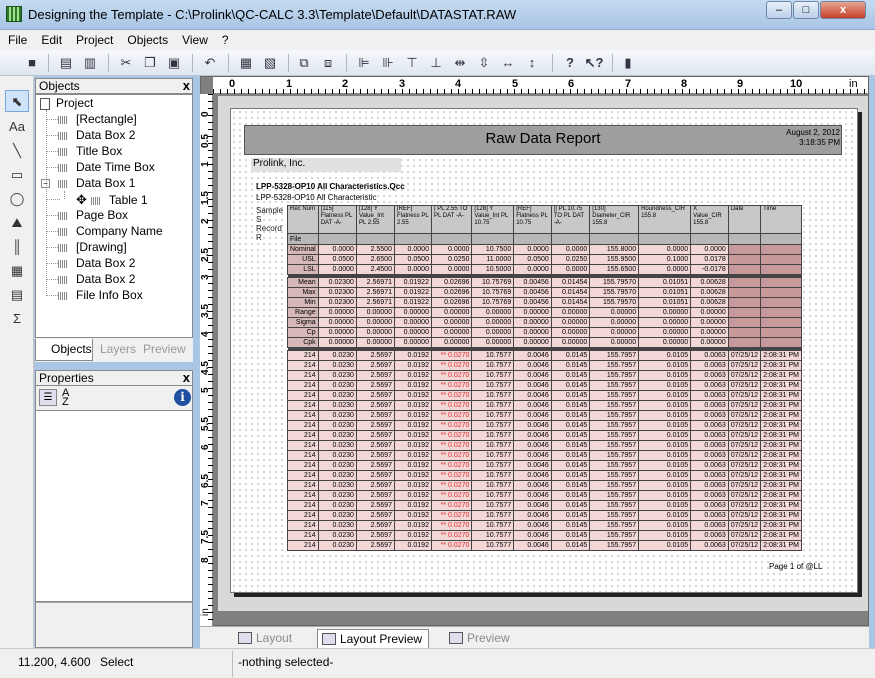 The width and height of the screenshot is (875, 678). I want to click on page-box: Page 1 of @LL, so click(796, 566).